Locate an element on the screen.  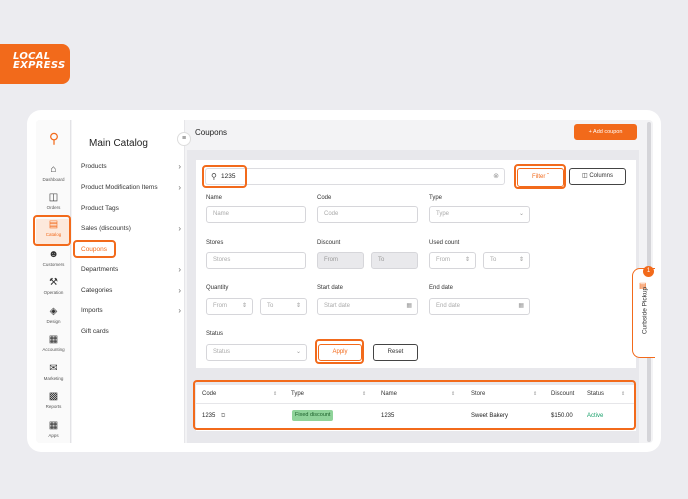
code-filter-input: Code is located at coordinates (367, 214).